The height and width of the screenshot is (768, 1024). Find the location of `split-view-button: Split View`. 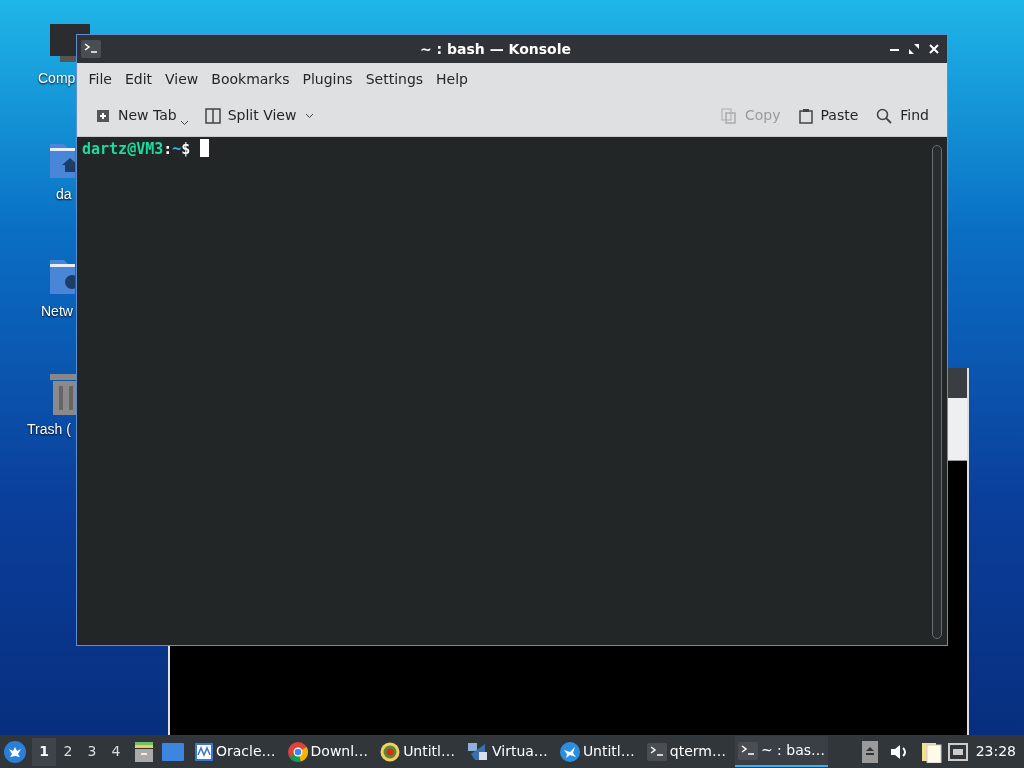

split-view-button: Split View is located at coordinates (259, 115).